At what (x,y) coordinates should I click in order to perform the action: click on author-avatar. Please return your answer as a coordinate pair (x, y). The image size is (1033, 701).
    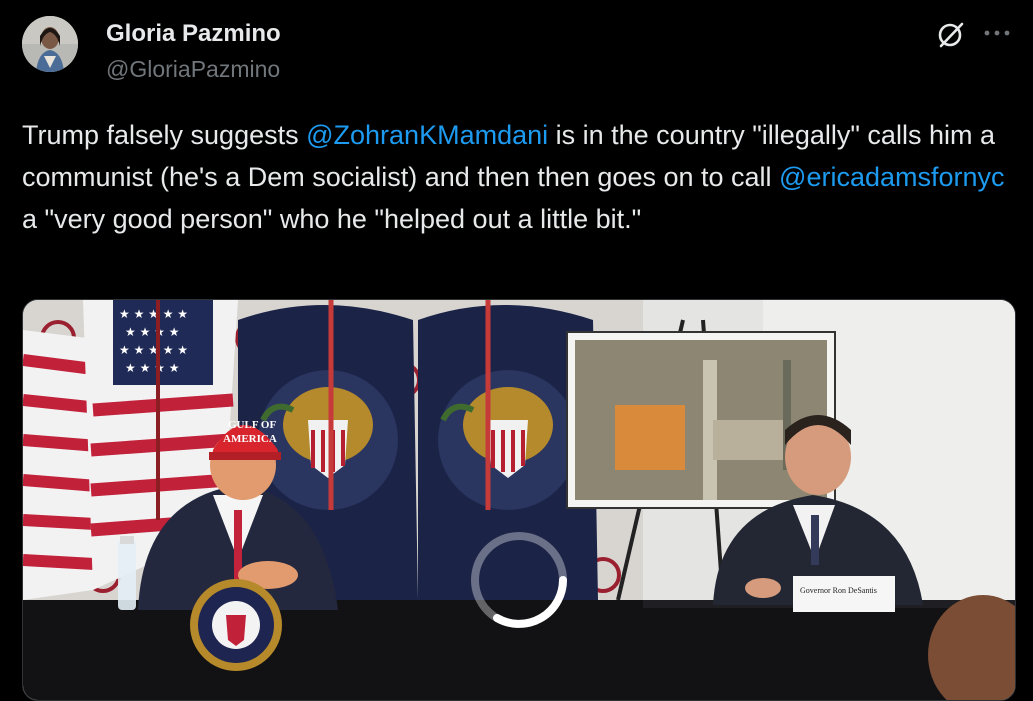
    Looking at the image, I should click on (50, 44).